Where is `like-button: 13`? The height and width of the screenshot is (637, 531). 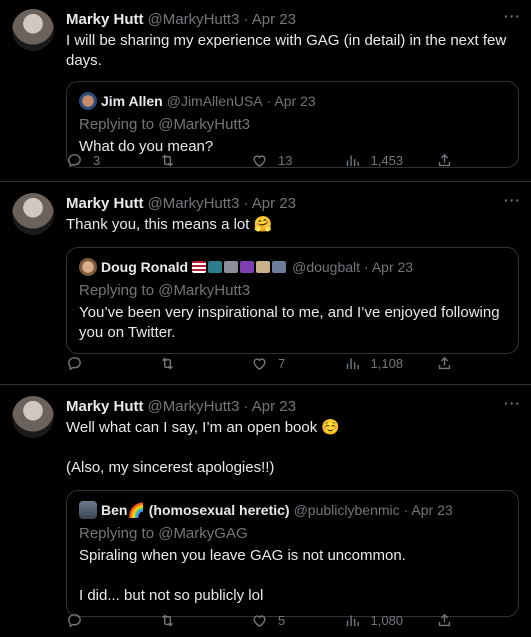
like-button: 13 is located at coordinates (297, 160).